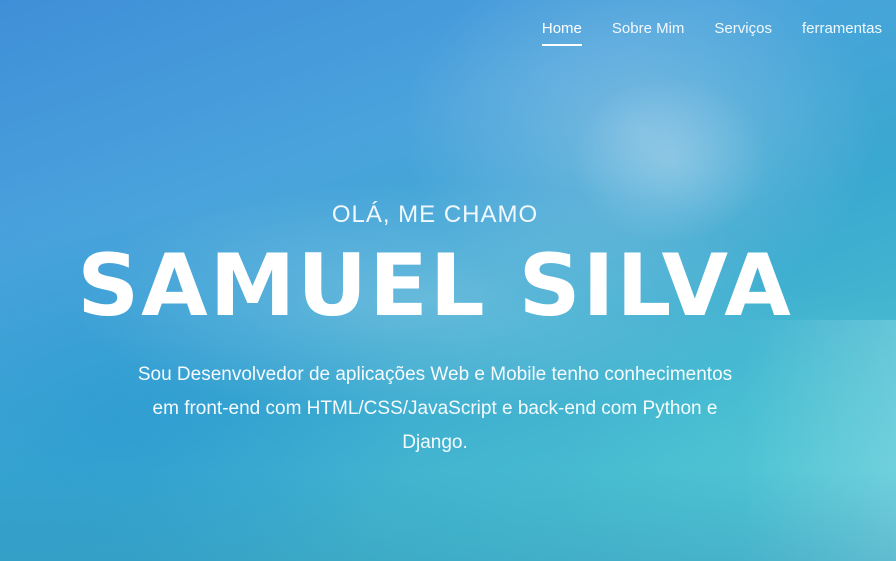 The height and width of the screenshot is (561, 896). I want to click on nav-item-sobre-mim: Sobre Mim, so click(648, 32).